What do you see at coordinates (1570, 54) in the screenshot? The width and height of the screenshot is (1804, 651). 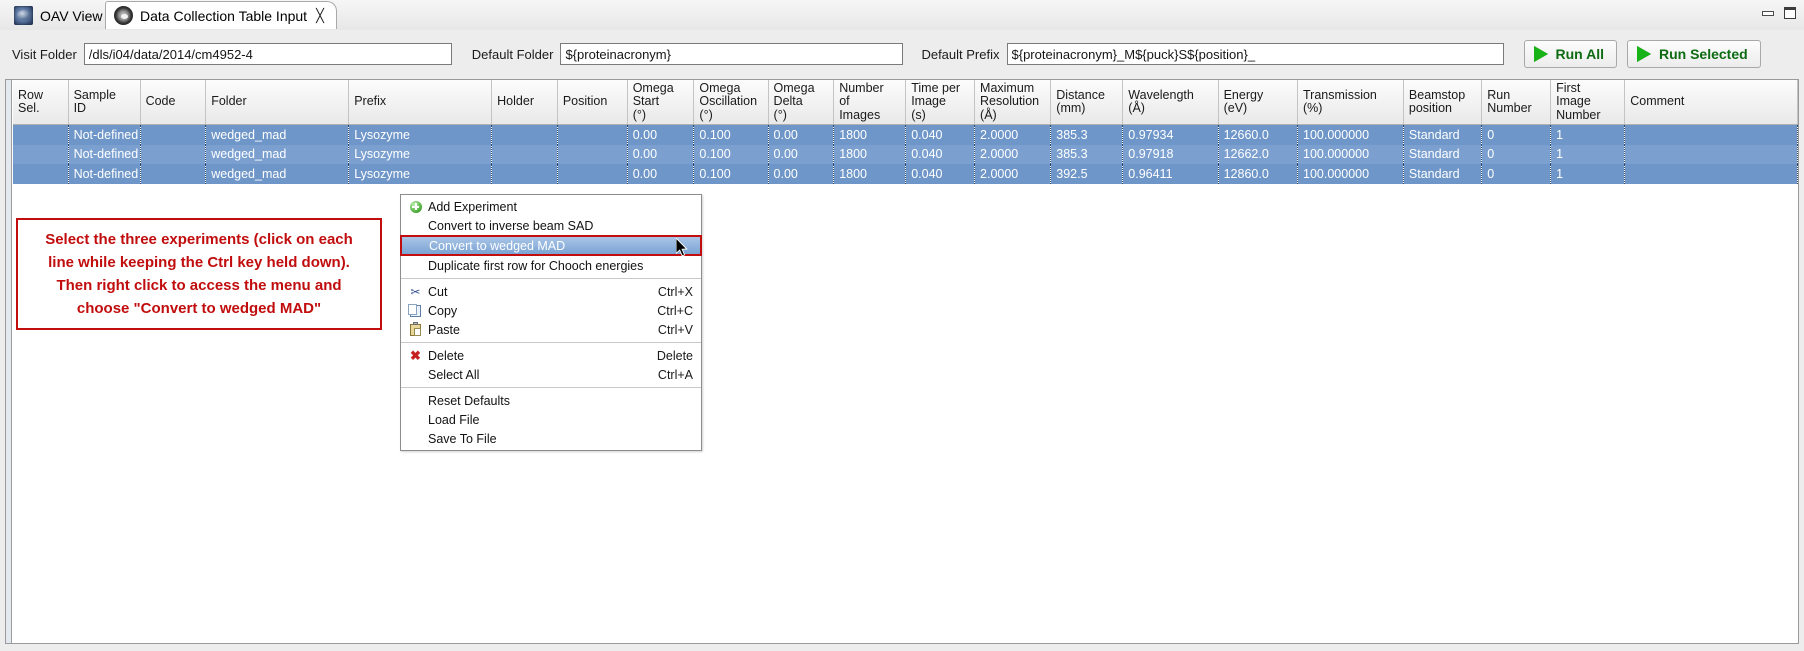 I see `run-all-button: Run All` at bounding box center [1570, 54].